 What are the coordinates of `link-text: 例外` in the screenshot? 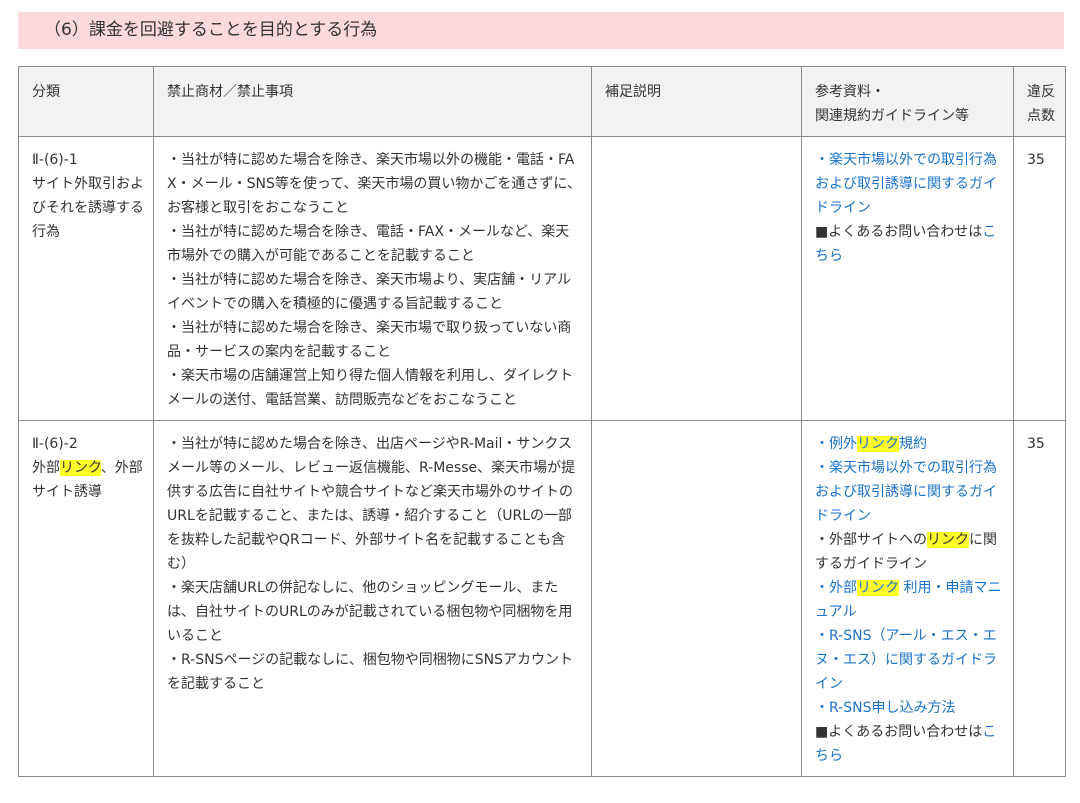 It's located at (843, 444).